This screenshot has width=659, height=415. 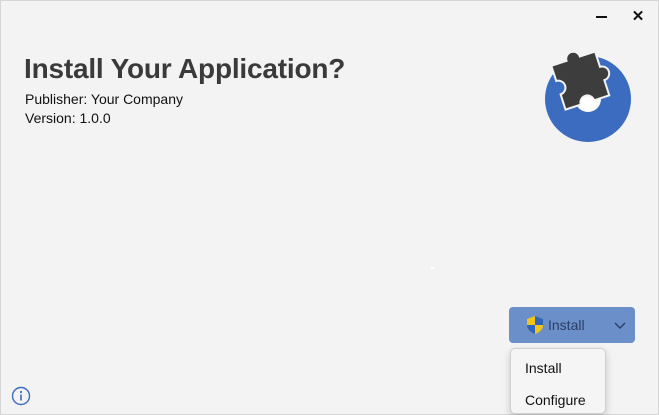 I want to click on install-split-button: Install, so click(x=572, y=325).